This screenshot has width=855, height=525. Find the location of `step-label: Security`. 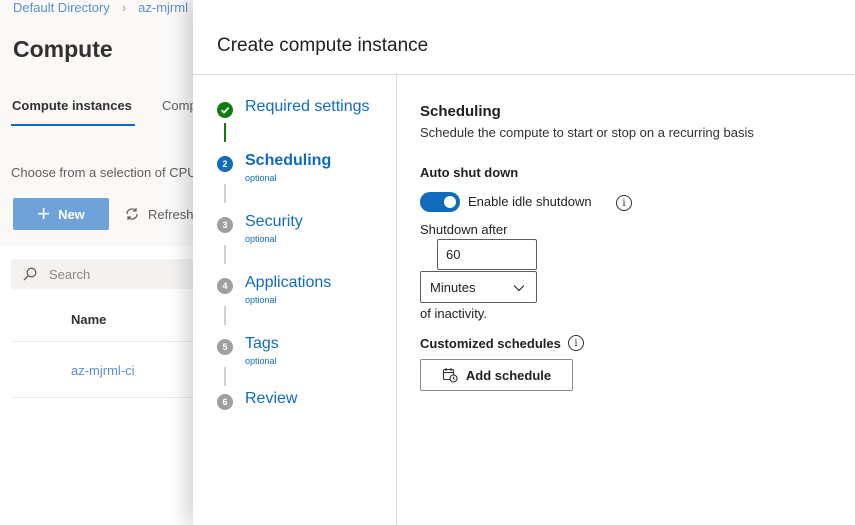

step-label: Security is located at coordinates (274, 221).